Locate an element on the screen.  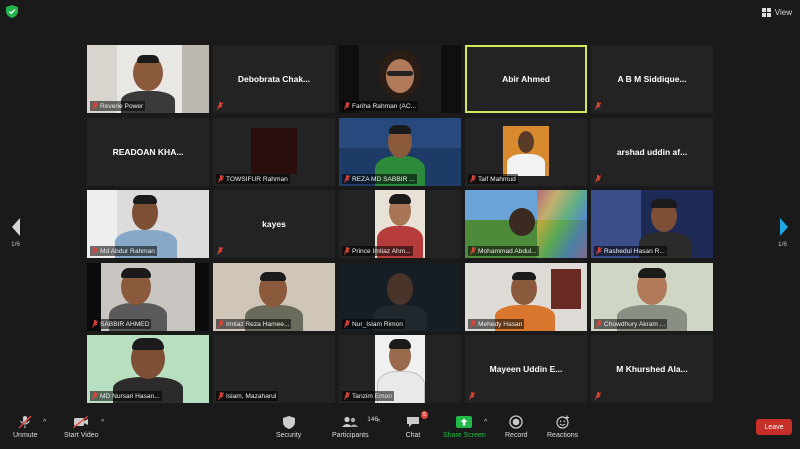
leave-button: Leave is located at coordinates (774, 427).